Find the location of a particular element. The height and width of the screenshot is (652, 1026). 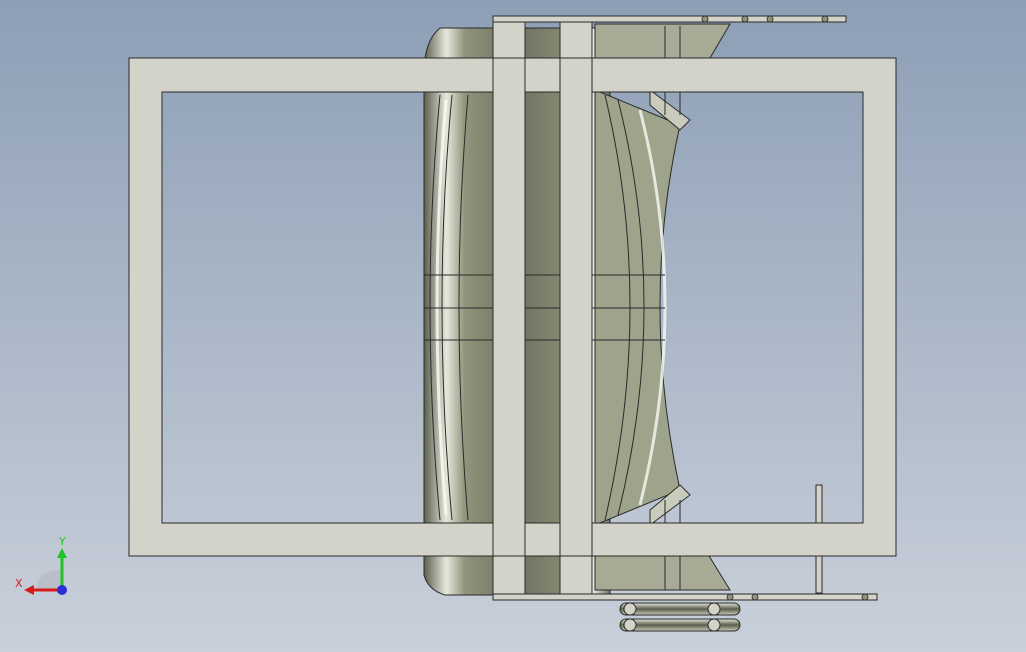

top-mount-plate is located at coordinates (669, 19).